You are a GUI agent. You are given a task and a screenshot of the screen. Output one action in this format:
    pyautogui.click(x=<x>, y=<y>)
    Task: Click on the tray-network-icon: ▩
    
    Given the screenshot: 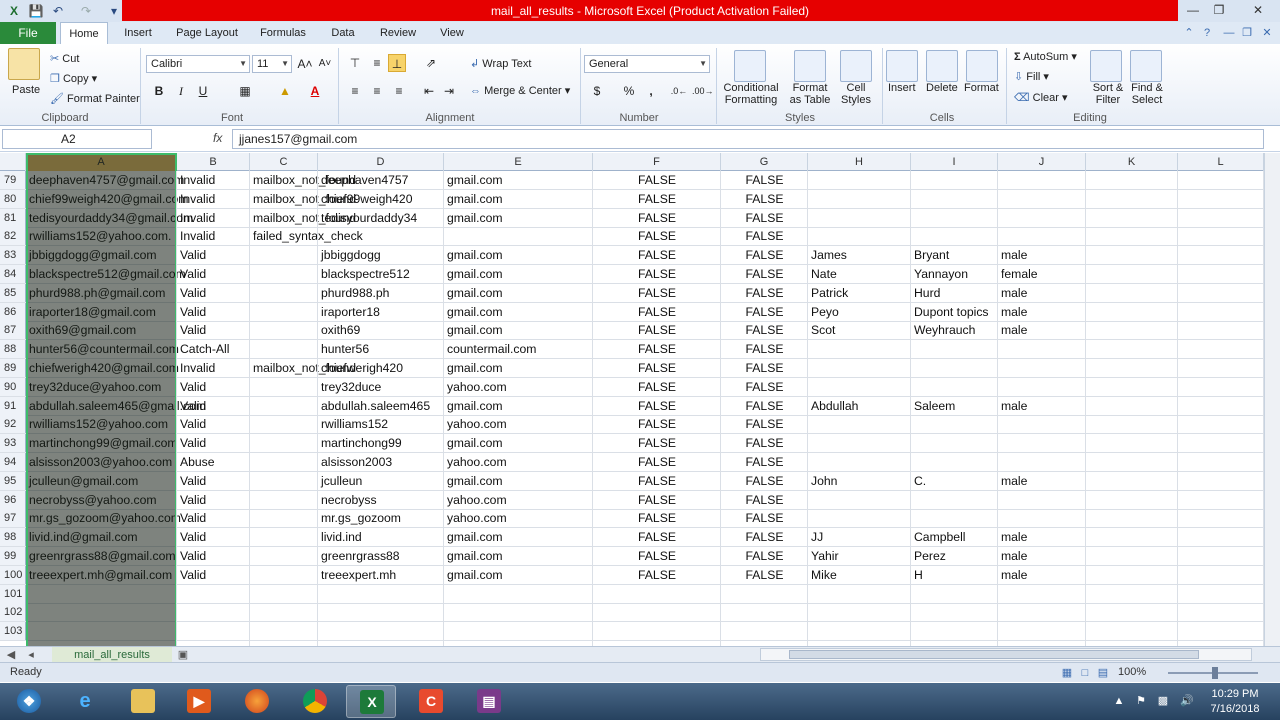 What is the action you would take?
    pyautogui.click(x=1163, y=701)
    